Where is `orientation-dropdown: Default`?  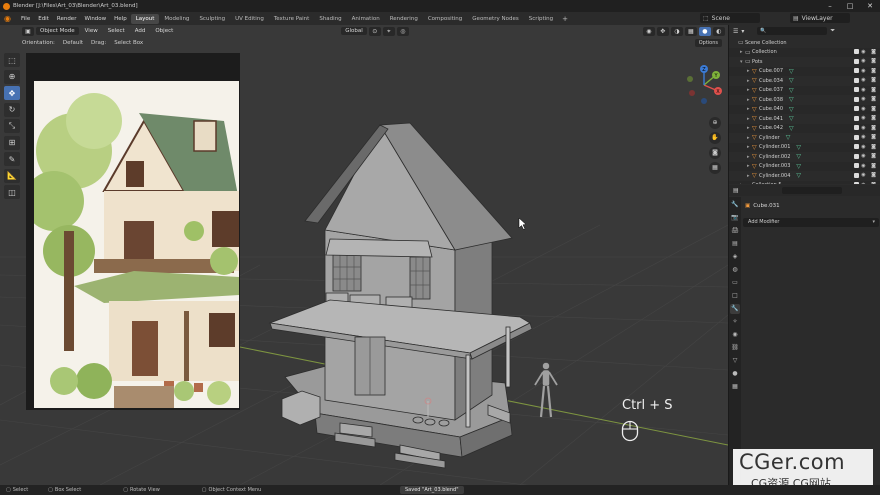 orientation-dropdown: Default is located at coordinates (73, 43).